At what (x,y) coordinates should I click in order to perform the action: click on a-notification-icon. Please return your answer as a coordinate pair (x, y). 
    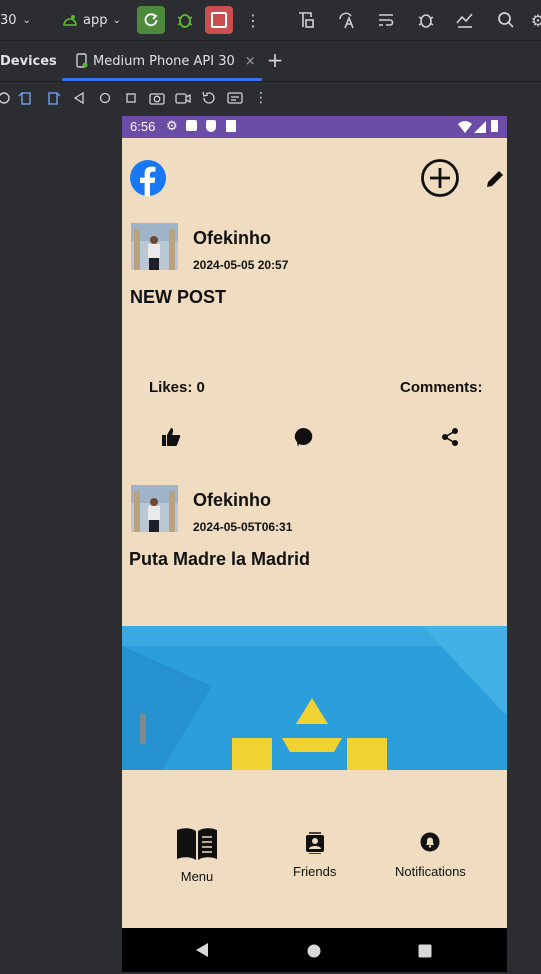
    Looking at the image, I should click on (191, 125).